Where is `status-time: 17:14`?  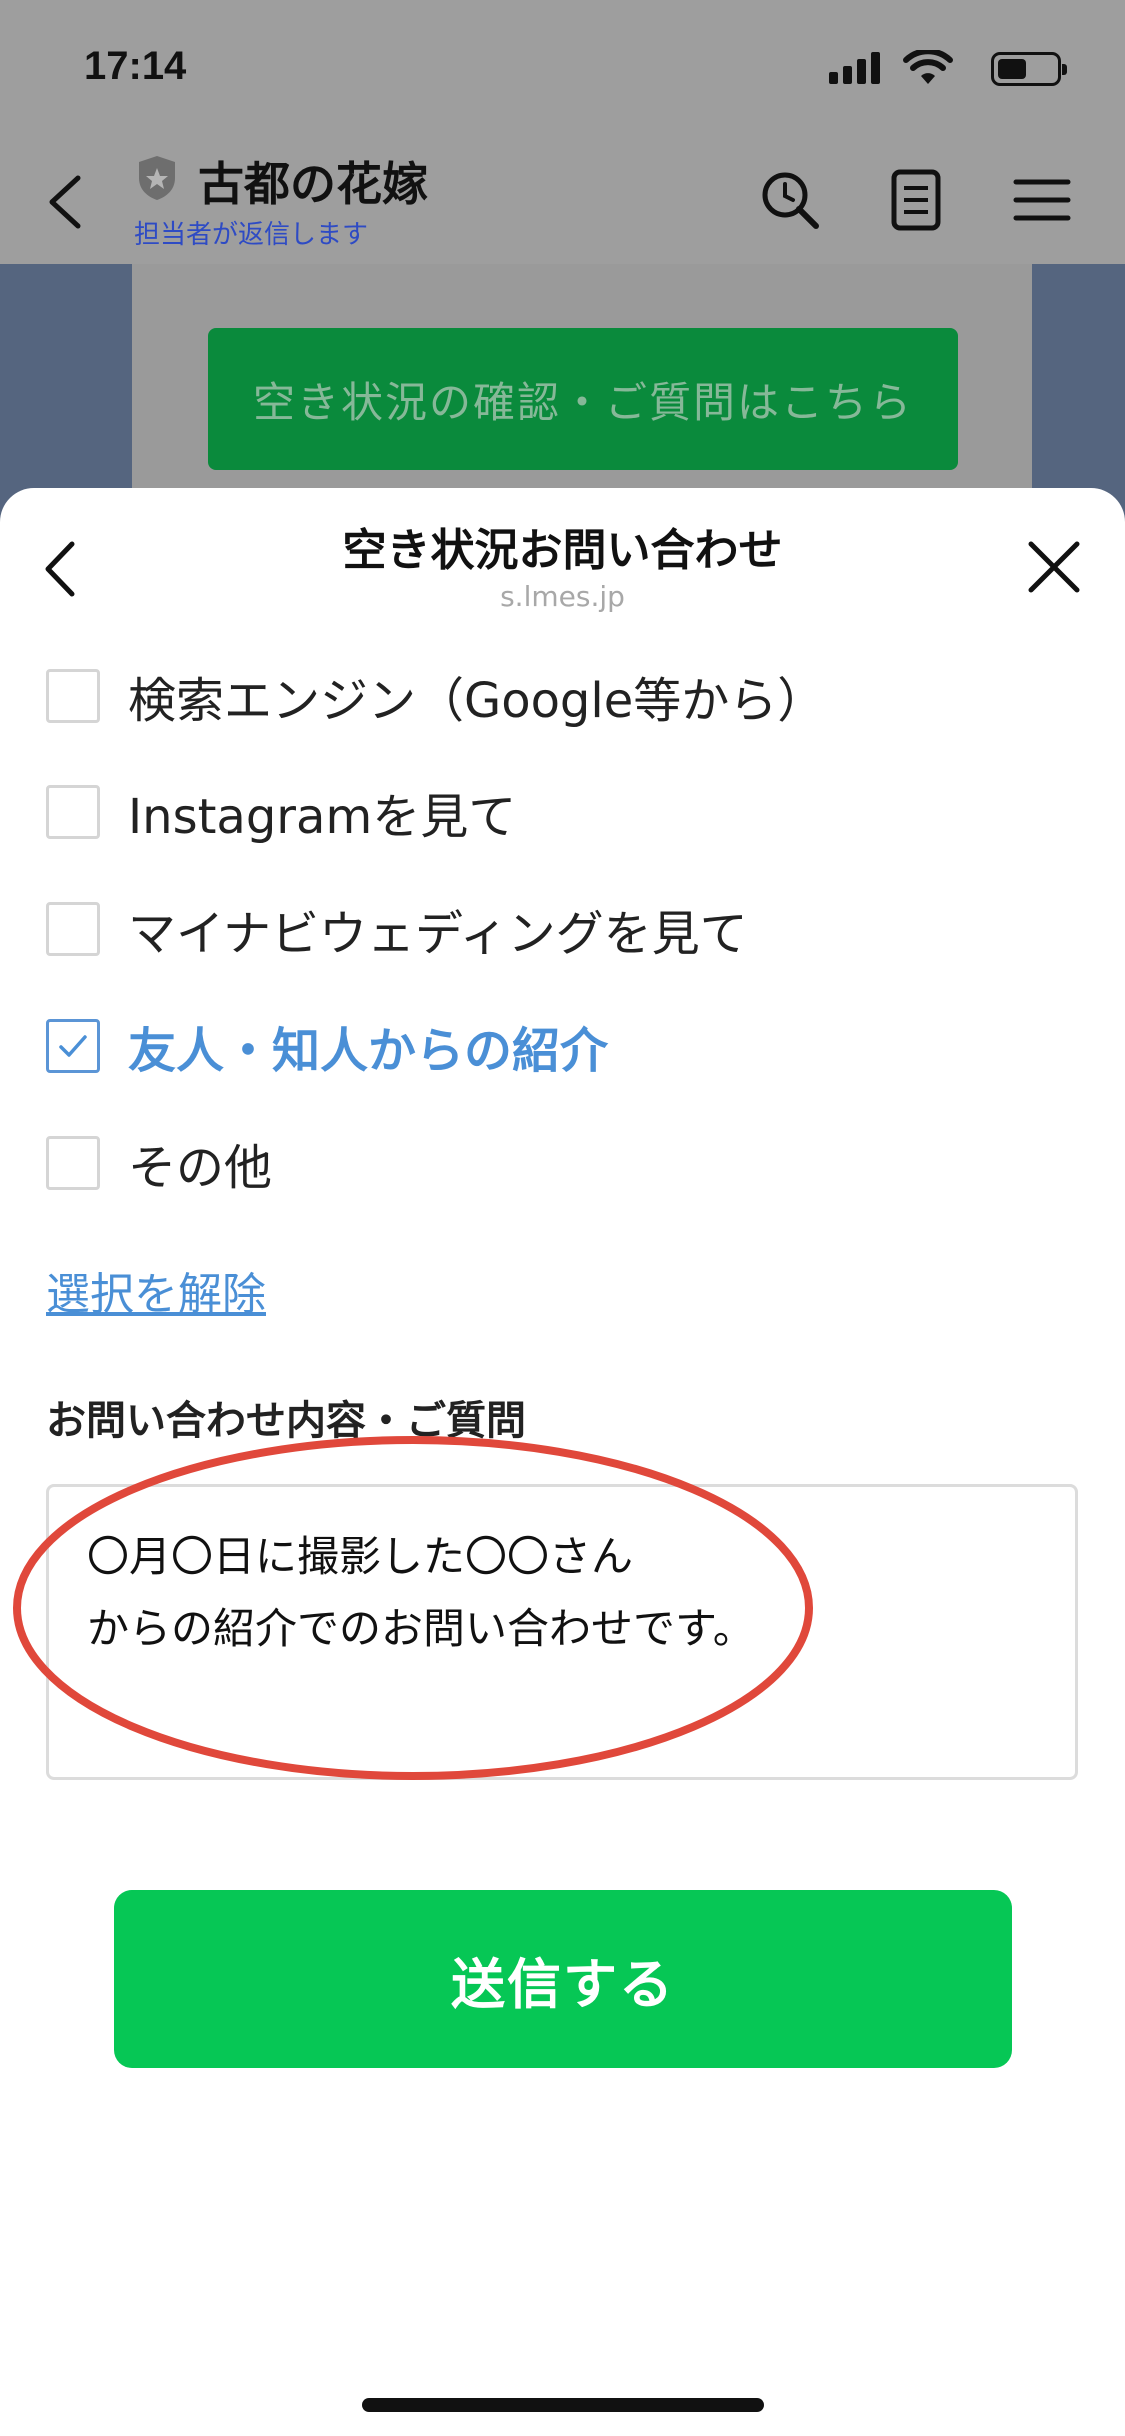 status-time: 17:14 is located at coordinates (135, 66).